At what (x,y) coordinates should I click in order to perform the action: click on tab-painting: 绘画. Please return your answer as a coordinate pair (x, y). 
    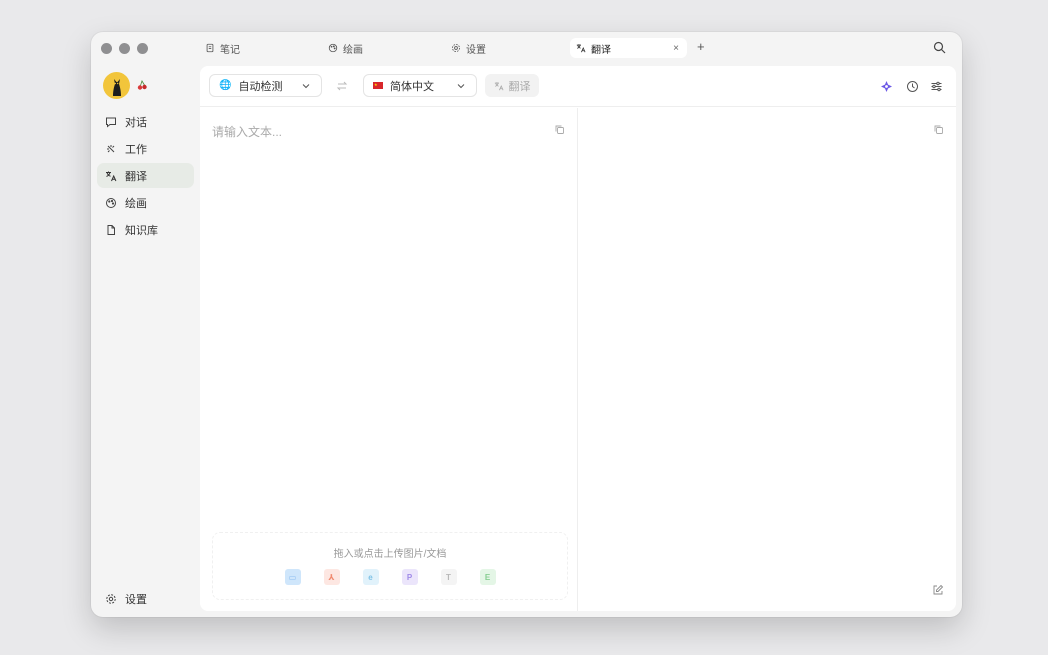
    Looking at the image, I should click on (345, 48).